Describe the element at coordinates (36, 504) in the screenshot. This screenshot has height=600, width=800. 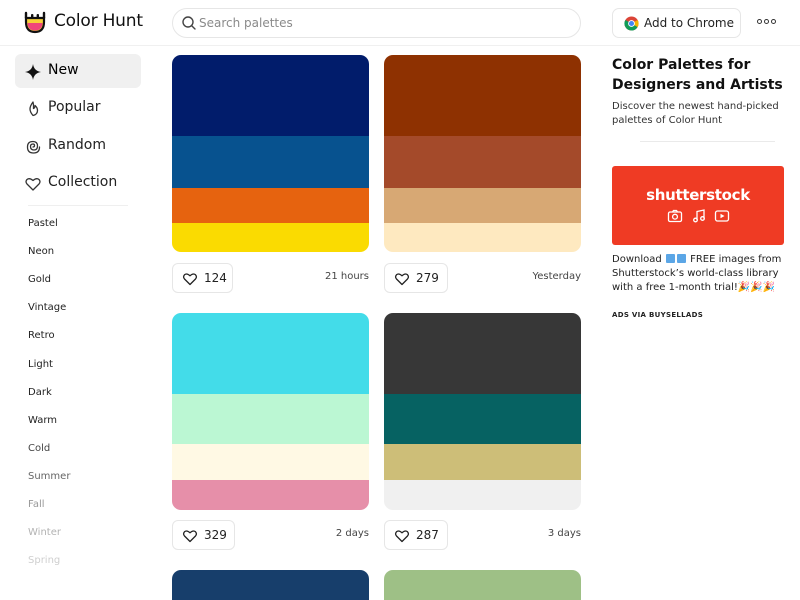
I see `tag-fall: Fall` at that location.